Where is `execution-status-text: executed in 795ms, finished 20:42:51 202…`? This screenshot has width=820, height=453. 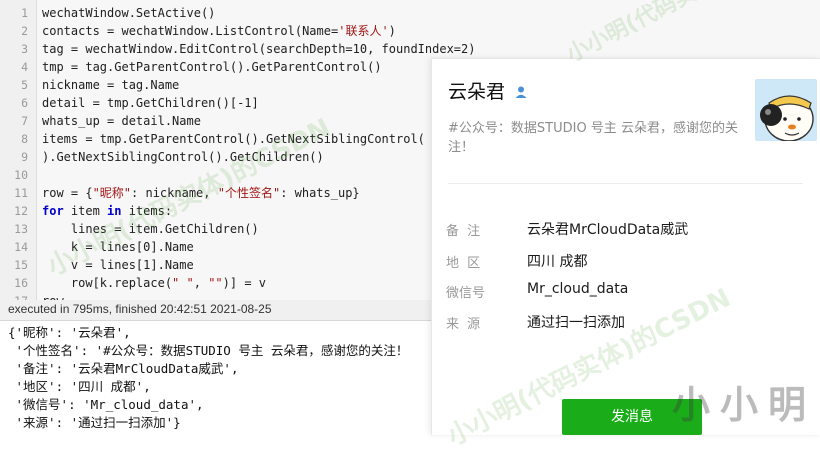
execution-status-text: executed in 795ms, finished 20:42:51 202… is located at coordinates (140, 309).